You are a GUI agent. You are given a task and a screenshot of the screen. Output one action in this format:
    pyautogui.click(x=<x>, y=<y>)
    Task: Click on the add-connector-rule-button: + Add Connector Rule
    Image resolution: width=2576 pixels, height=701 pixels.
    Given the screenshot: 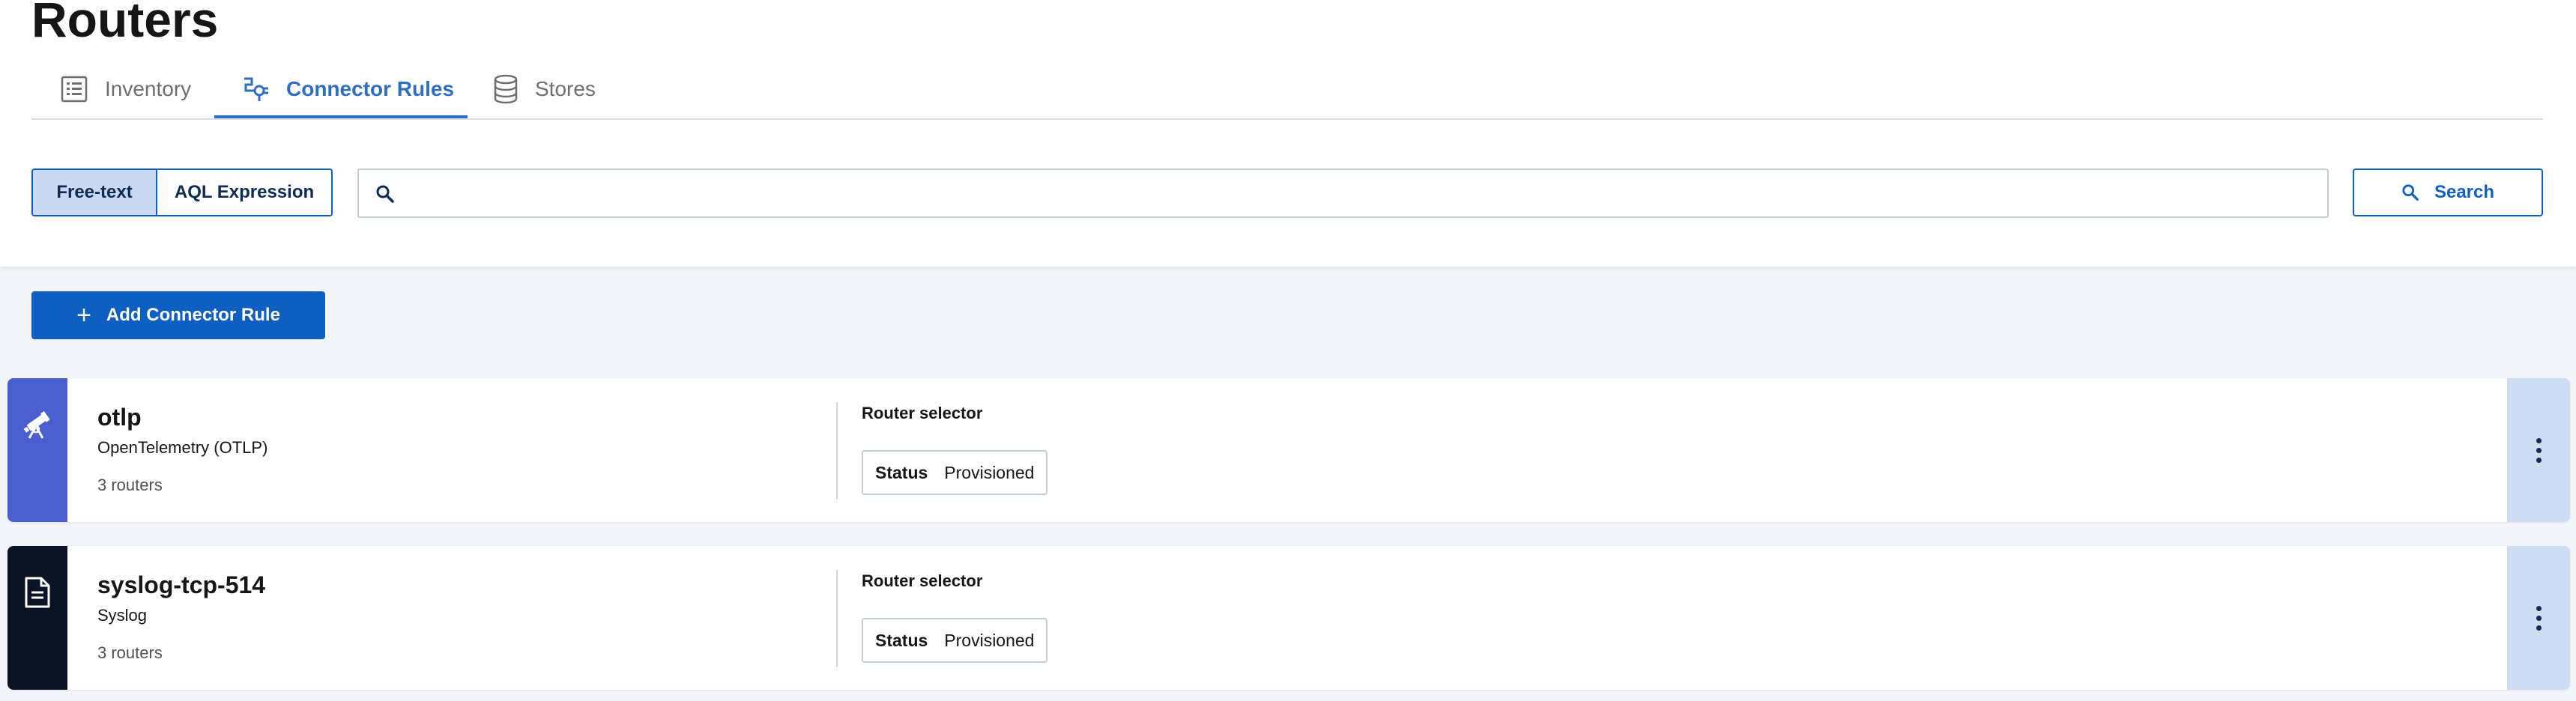 What is the action you would take?
    pyautogui.click(x=178, y=315)
    